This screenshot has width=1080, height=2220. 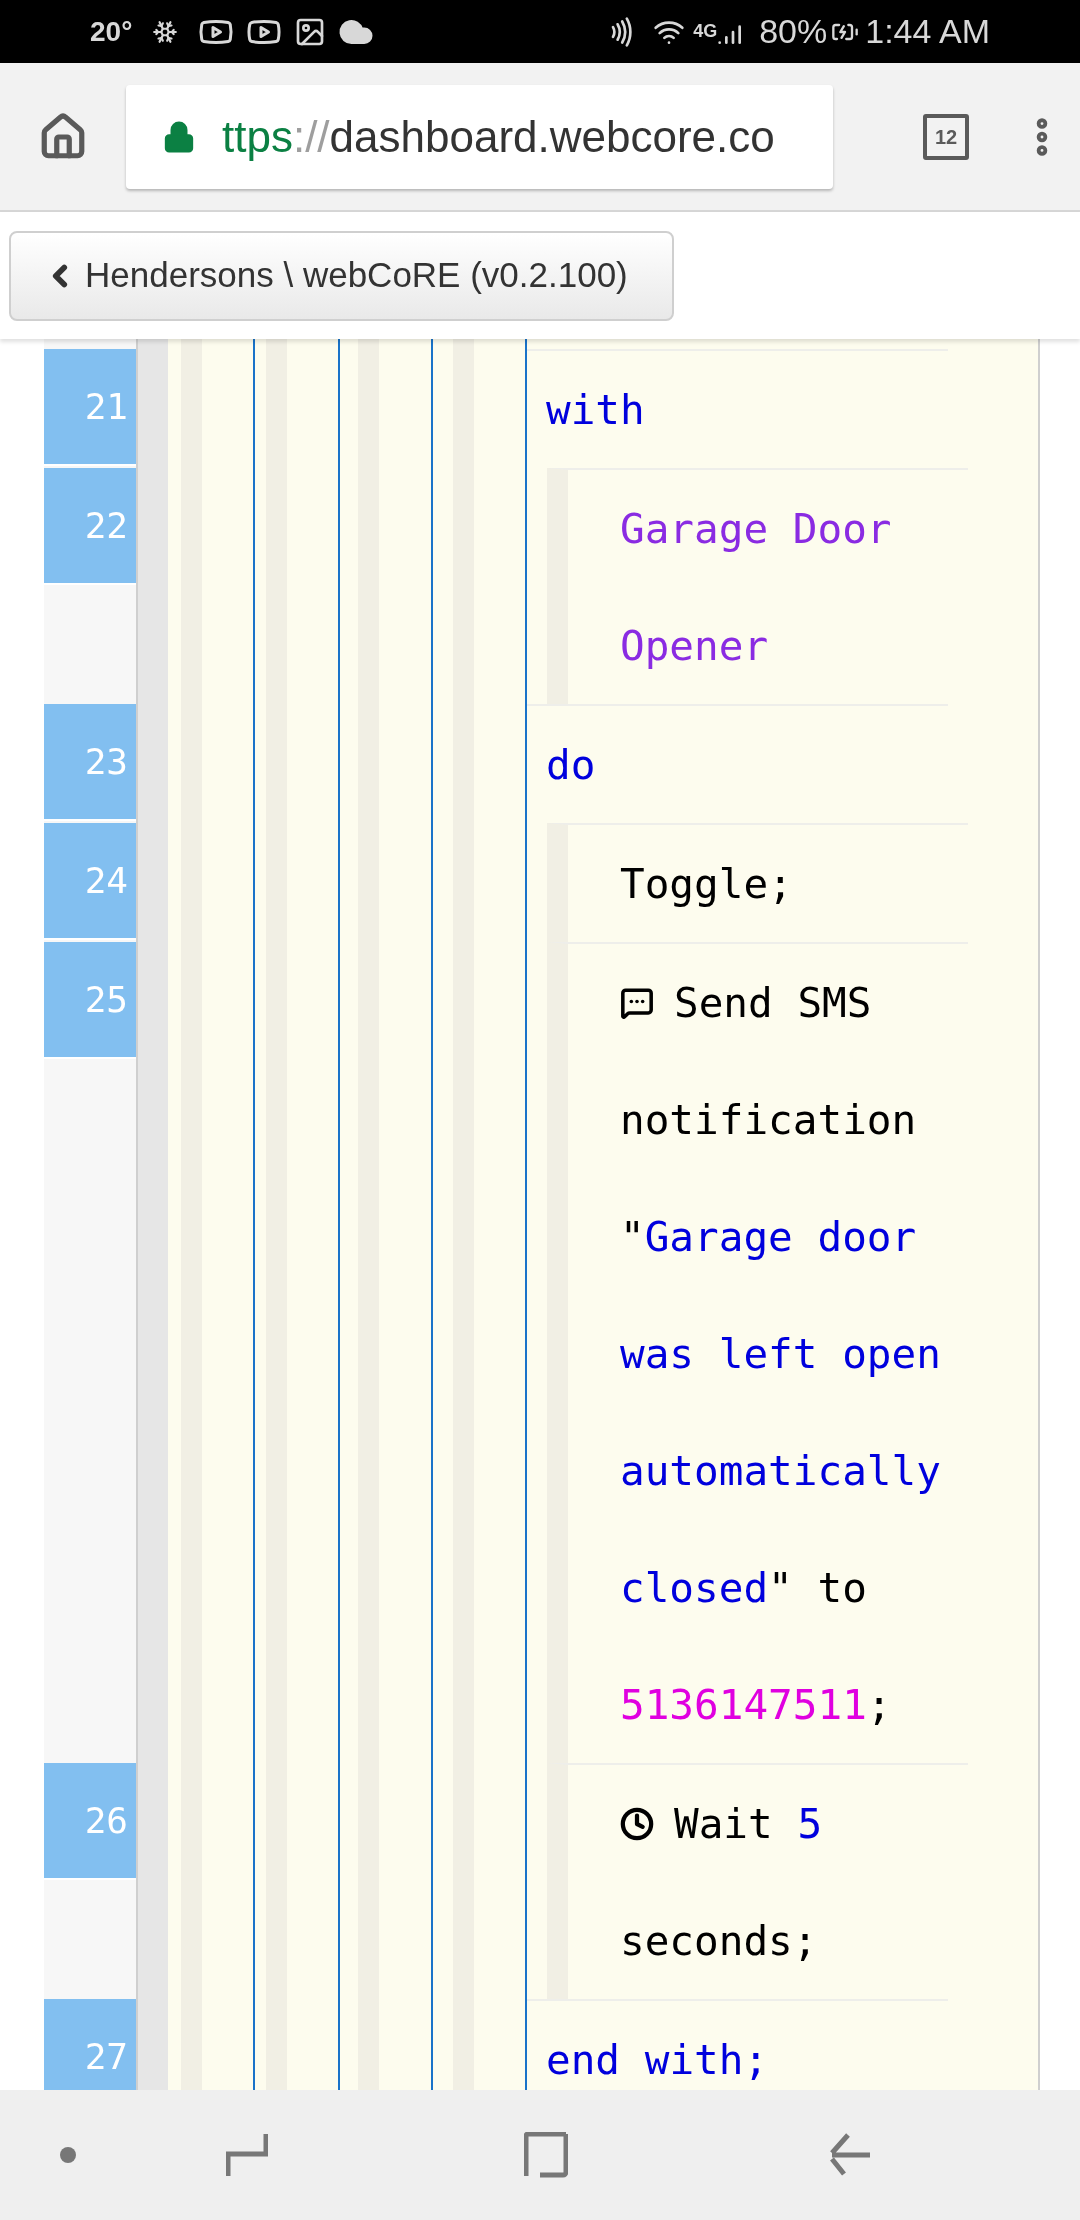 What do you see at coordinates (637, 1002) in the screenshot?
I see `speech-bubble-icon` at bounding box center [637, 1002].